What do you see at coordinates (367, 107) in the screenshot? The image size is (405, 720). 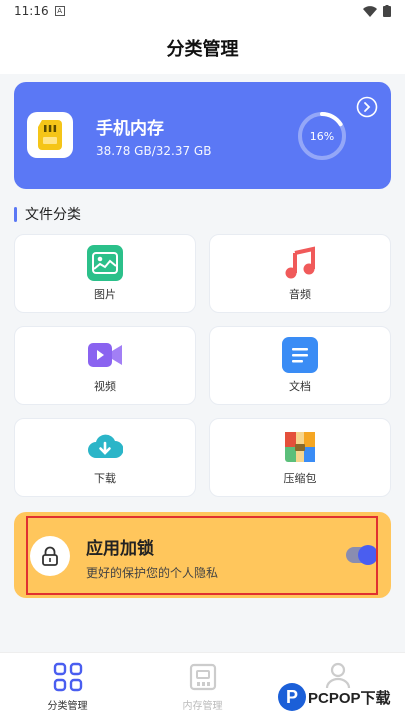 I see `chevron-right-icon` at bounding box center [367, 107].